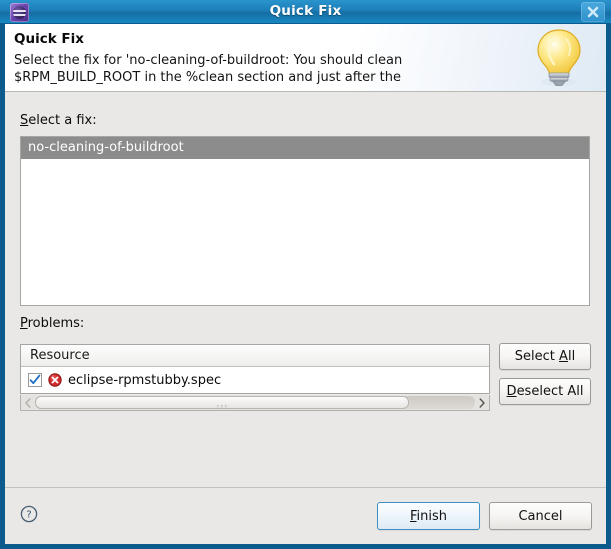  I want to click on error-icon, so click(55, 380).